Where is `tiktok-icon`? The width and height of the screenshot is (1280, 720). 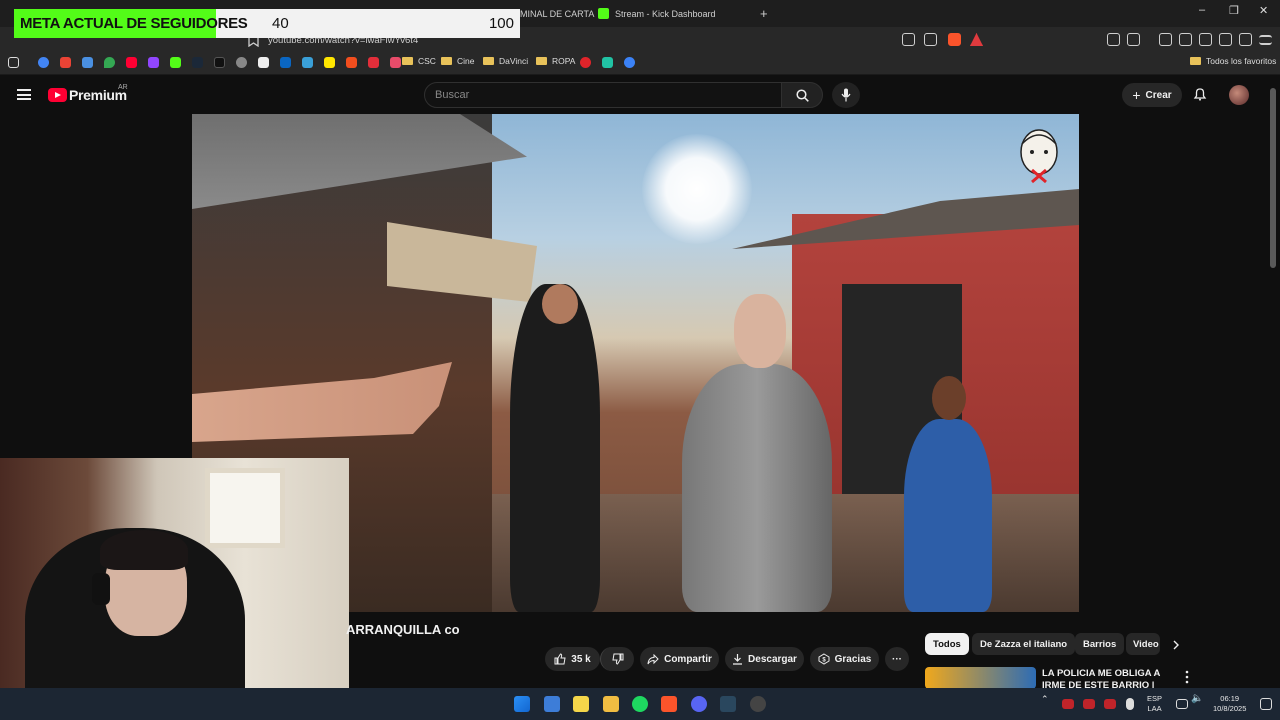 tiktok-icon is located at coordinates (219, 62).